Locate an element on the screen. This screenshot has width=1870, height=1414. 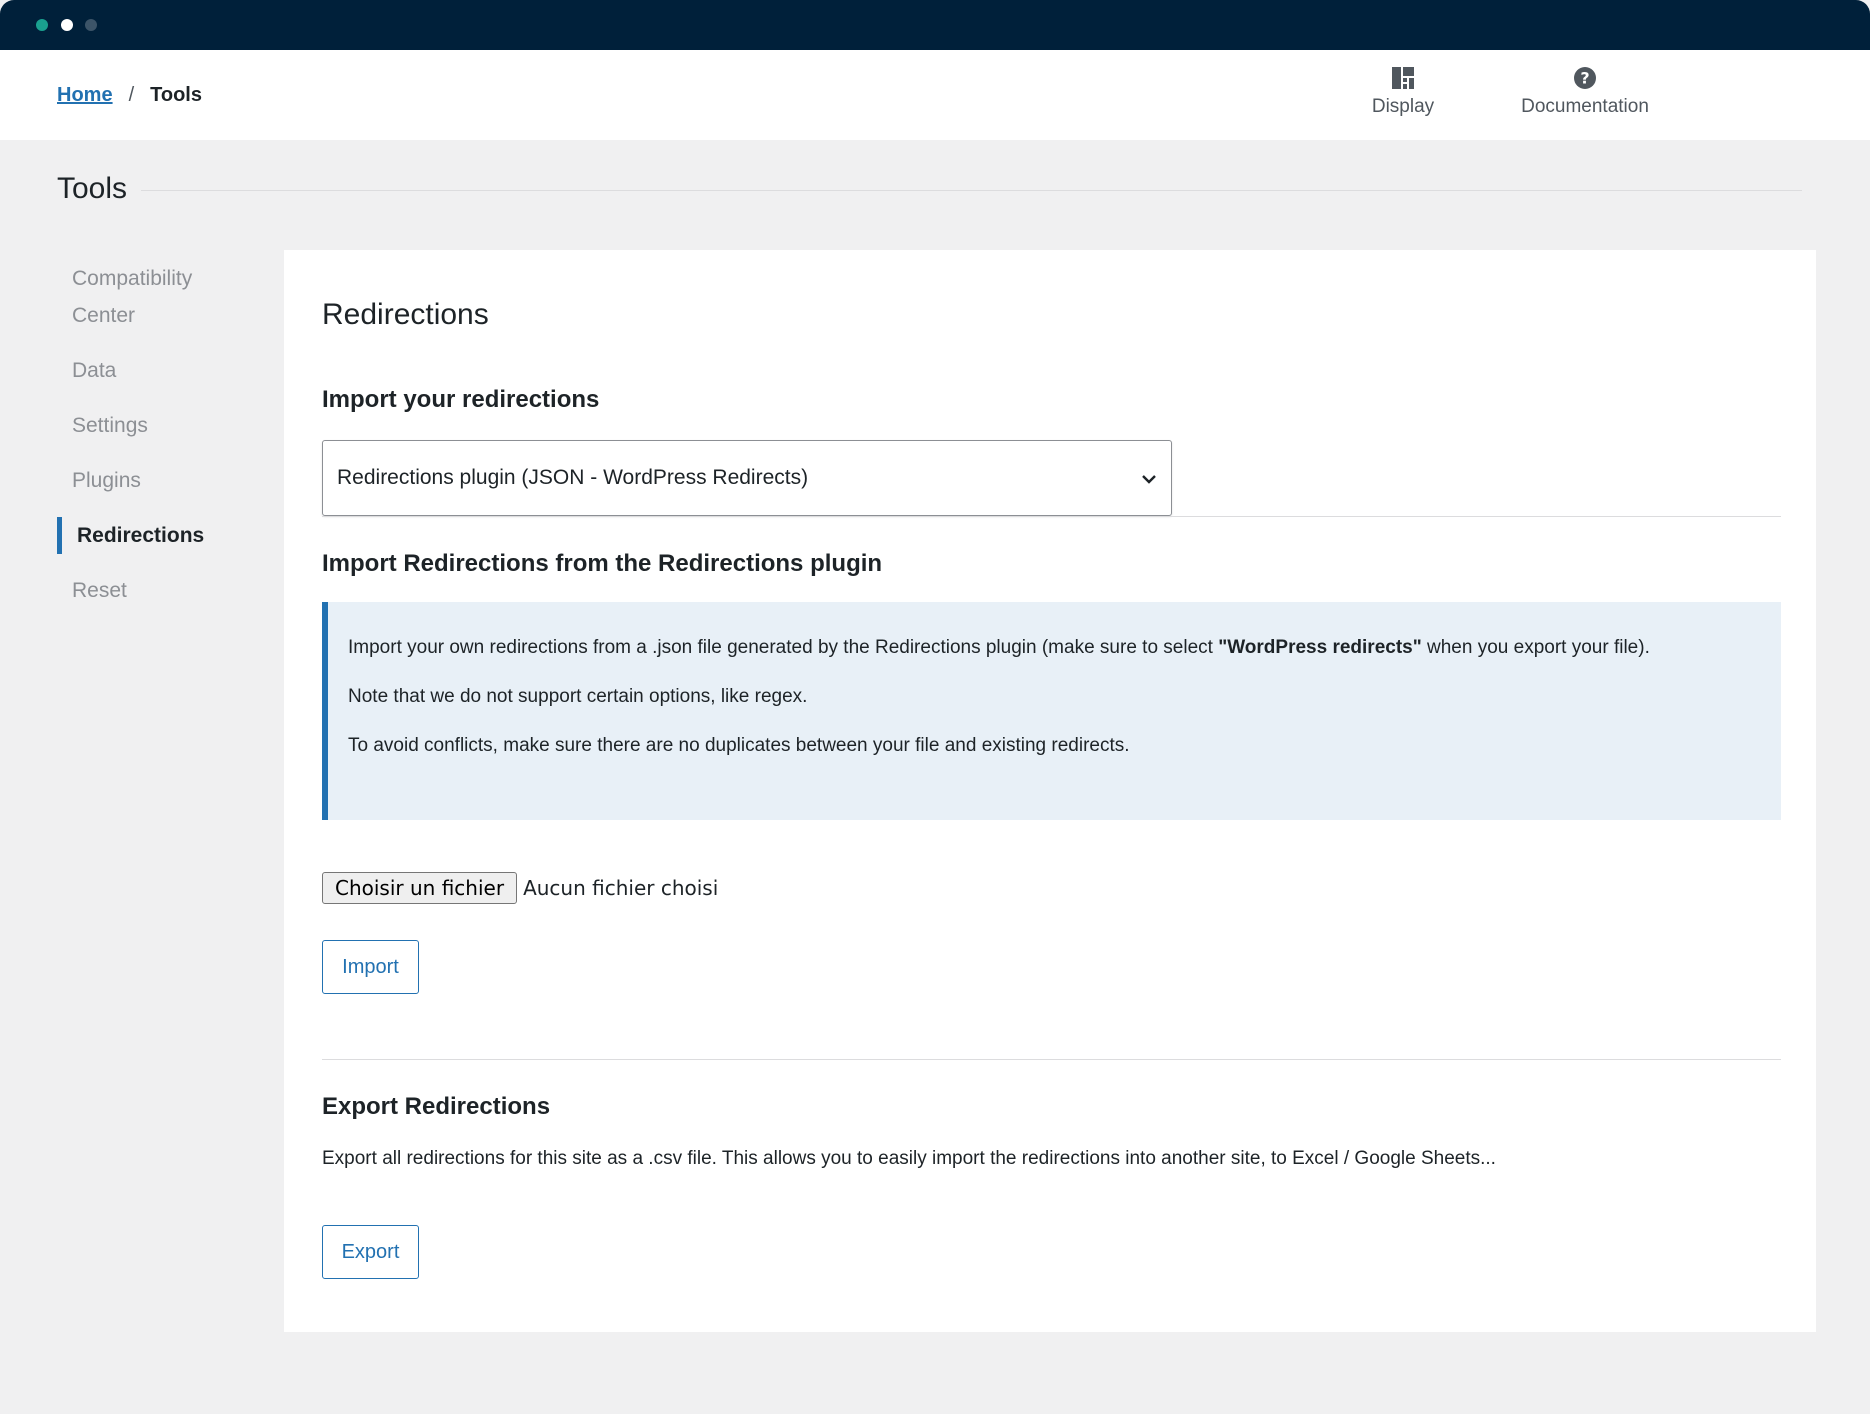
import-heading: Import your redirections is located at coordinates (461, 399).